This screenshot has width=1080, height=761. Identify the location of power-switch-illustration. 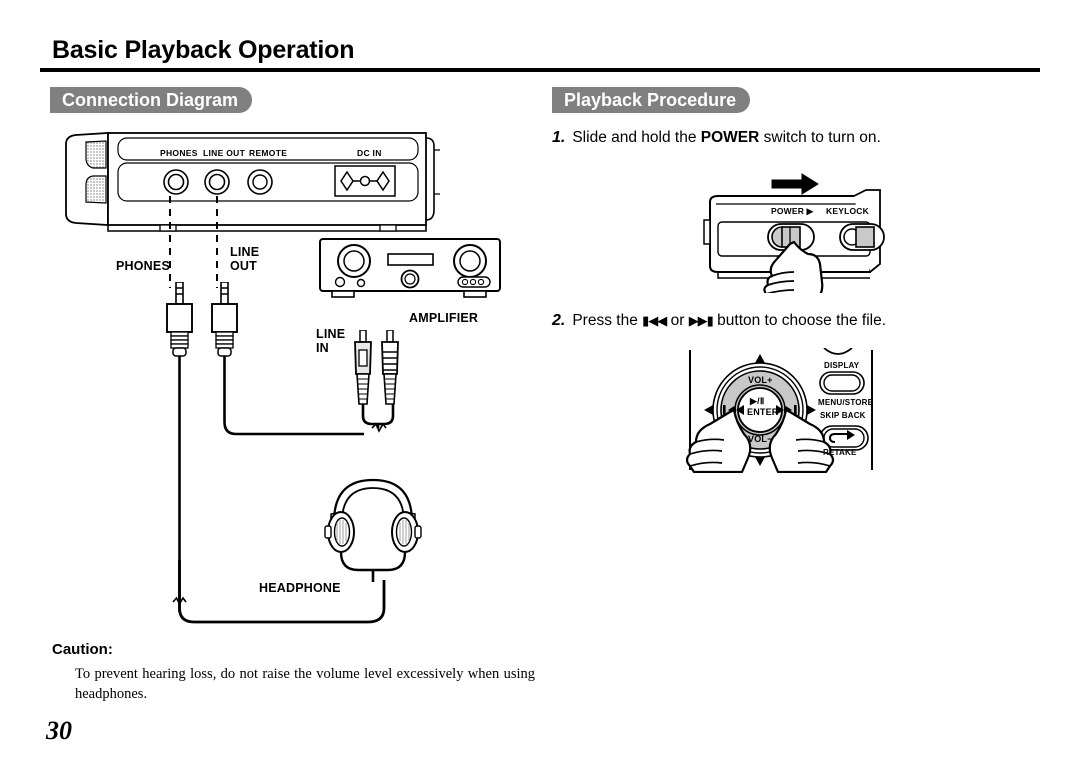
(794, 230).